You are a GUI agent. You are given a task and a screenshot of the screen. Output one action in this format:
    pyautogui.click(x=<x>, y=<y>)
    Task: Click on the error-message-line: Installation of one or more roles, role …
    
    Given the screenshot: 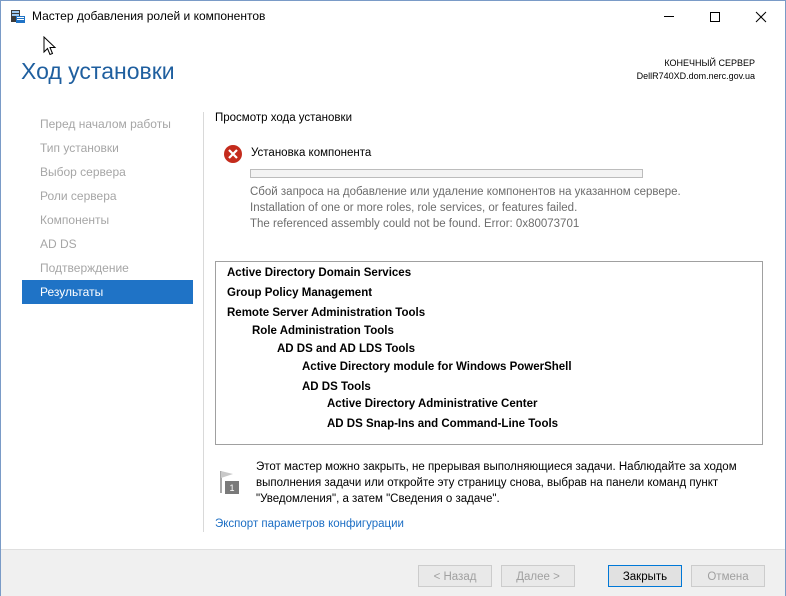 What is the action you would take?
    pyautogui.click(x=414, y=208)
    